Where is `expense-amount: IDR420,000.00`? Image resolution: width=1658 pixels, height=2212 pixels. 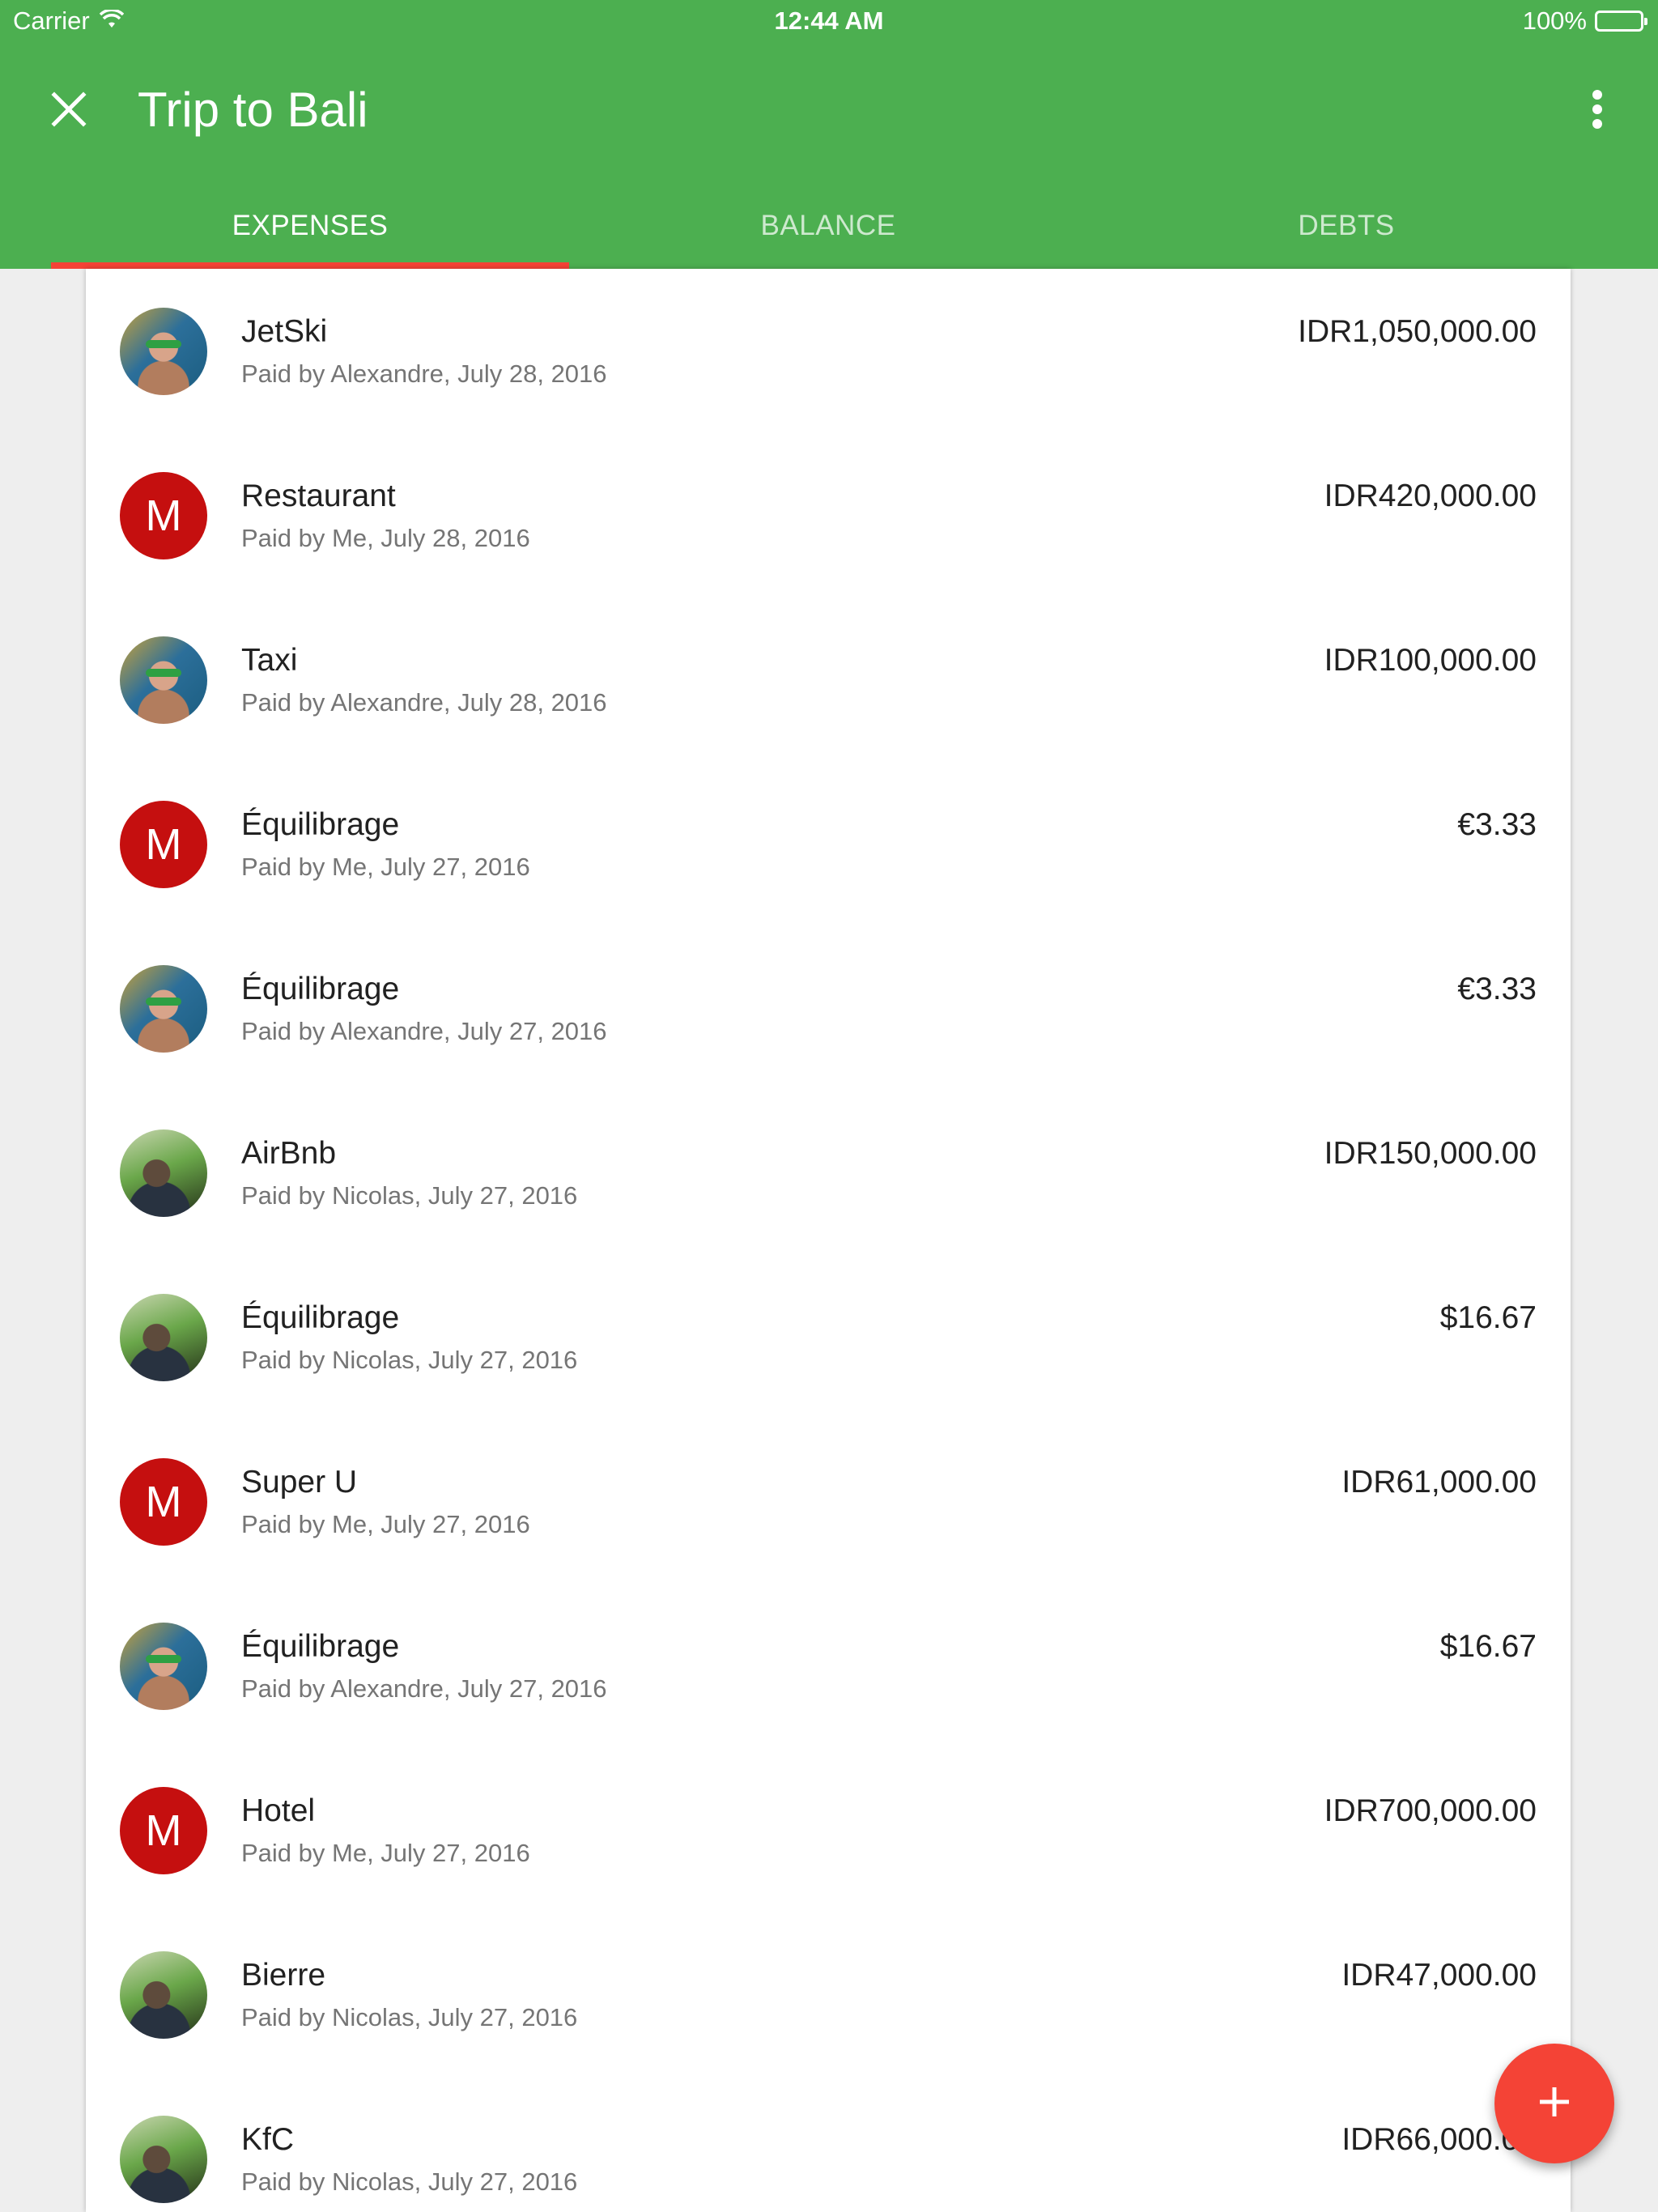 expense-amount: IDR420,000.00 is located at coordinates (1430, 496).